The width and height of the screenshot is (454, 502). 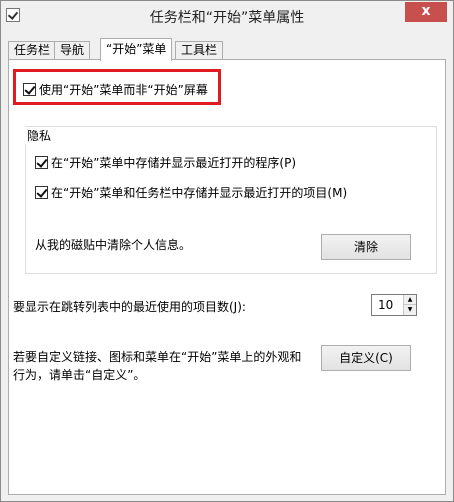 What do you see at coordinates (72, 50) in the screenshot?
I see `tab-navigation: 导航` at bounding box center [72, 50].